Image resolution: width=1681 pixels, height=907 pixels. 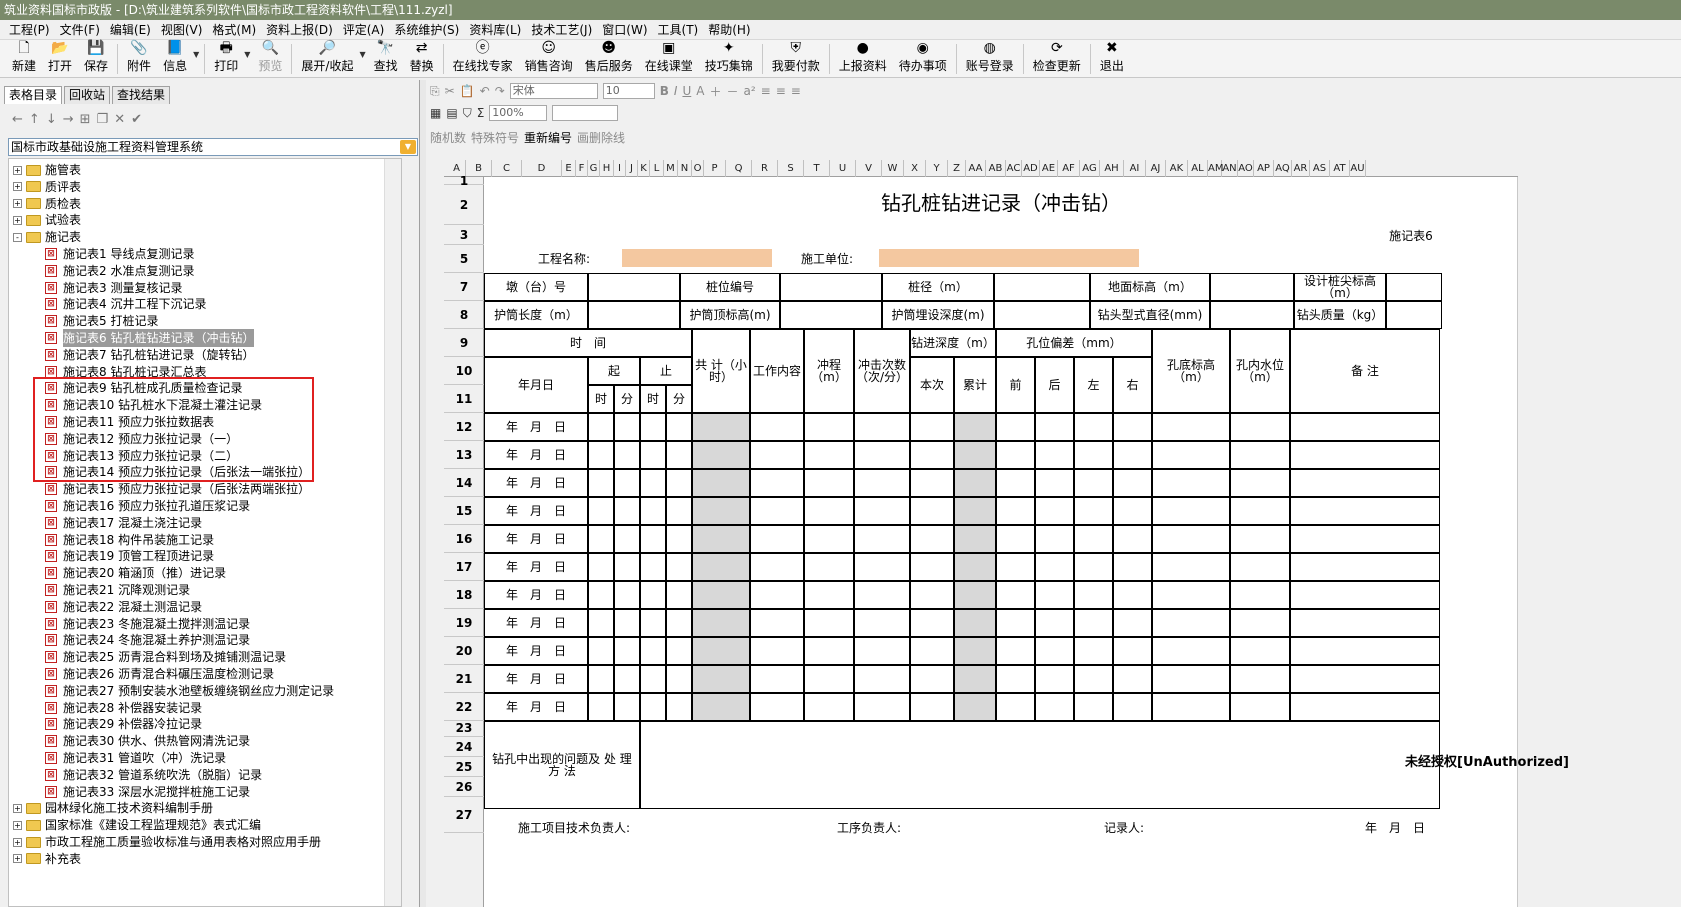 I want to click on column-header-cell: AL, so click(x=1198, y=168).